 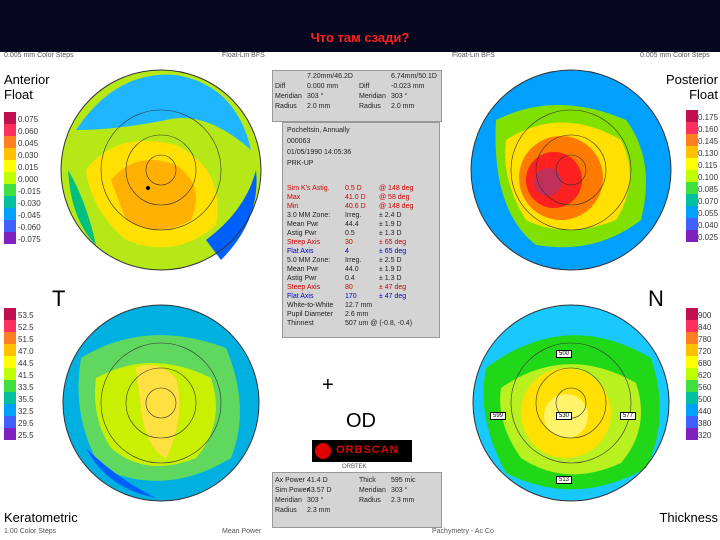 What do you see at coordinates (675, 55) in the screenshot?
I see `right-scale-caption: 0.005 mm Color Steps` at bounding box center [675, 55].